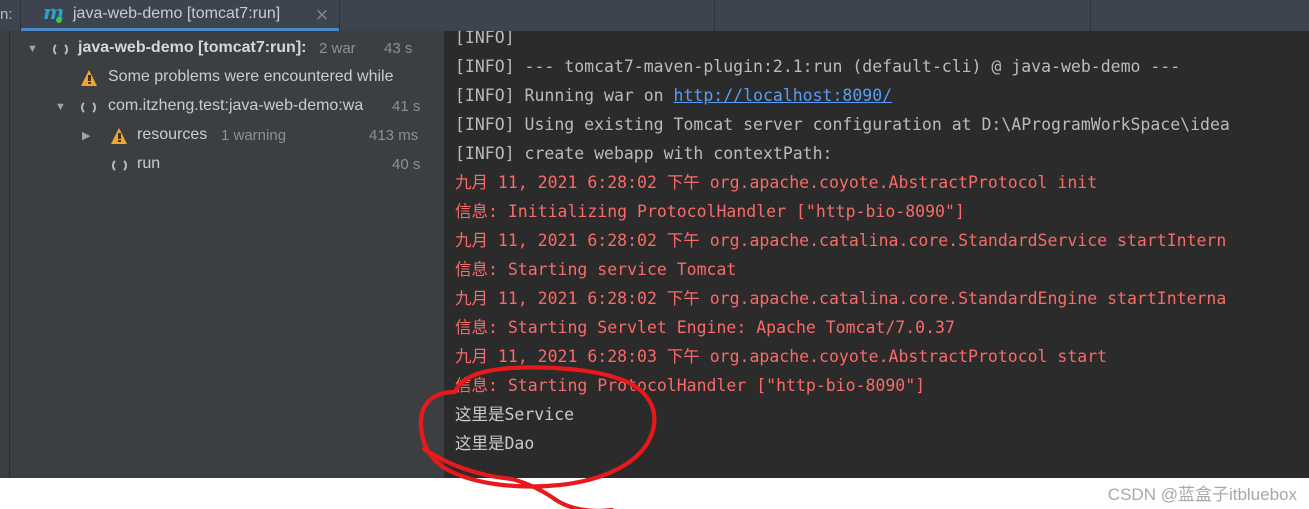  I want to click on console-line: [INFO], so click(876, 41).